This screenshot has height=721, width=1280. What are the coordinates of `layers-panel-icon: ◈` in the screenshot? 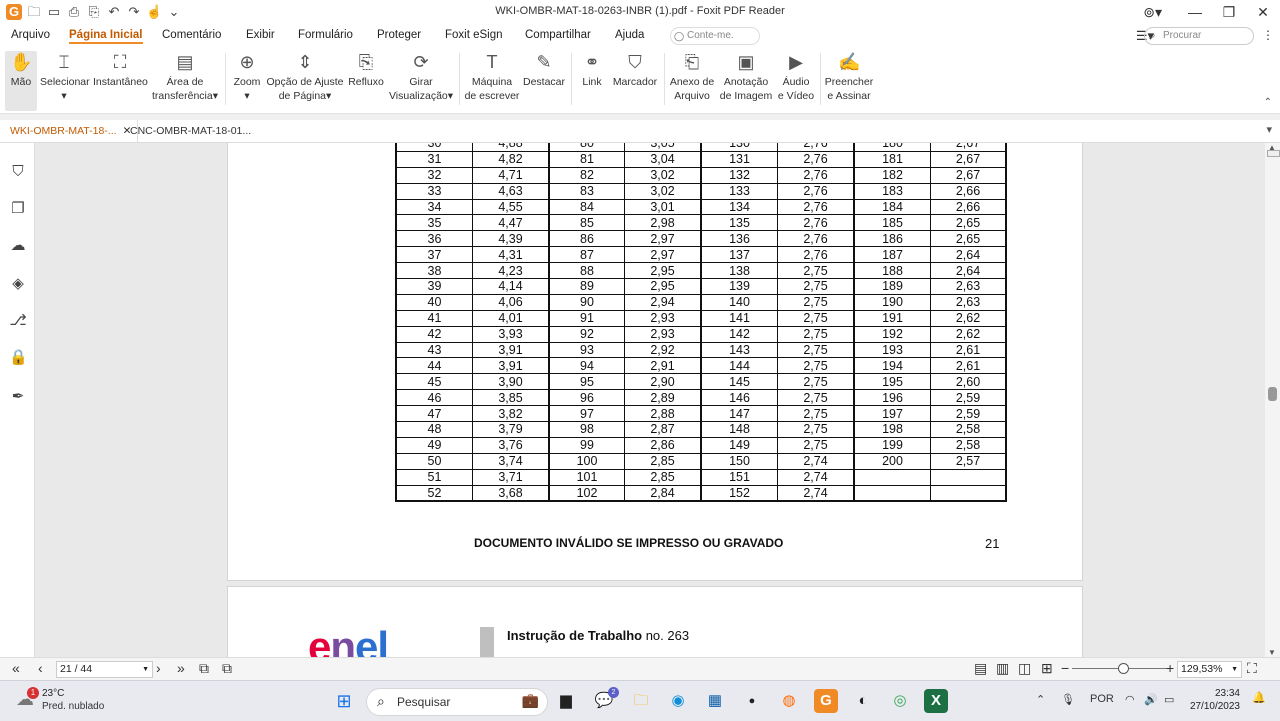 It's located at (18, 284).